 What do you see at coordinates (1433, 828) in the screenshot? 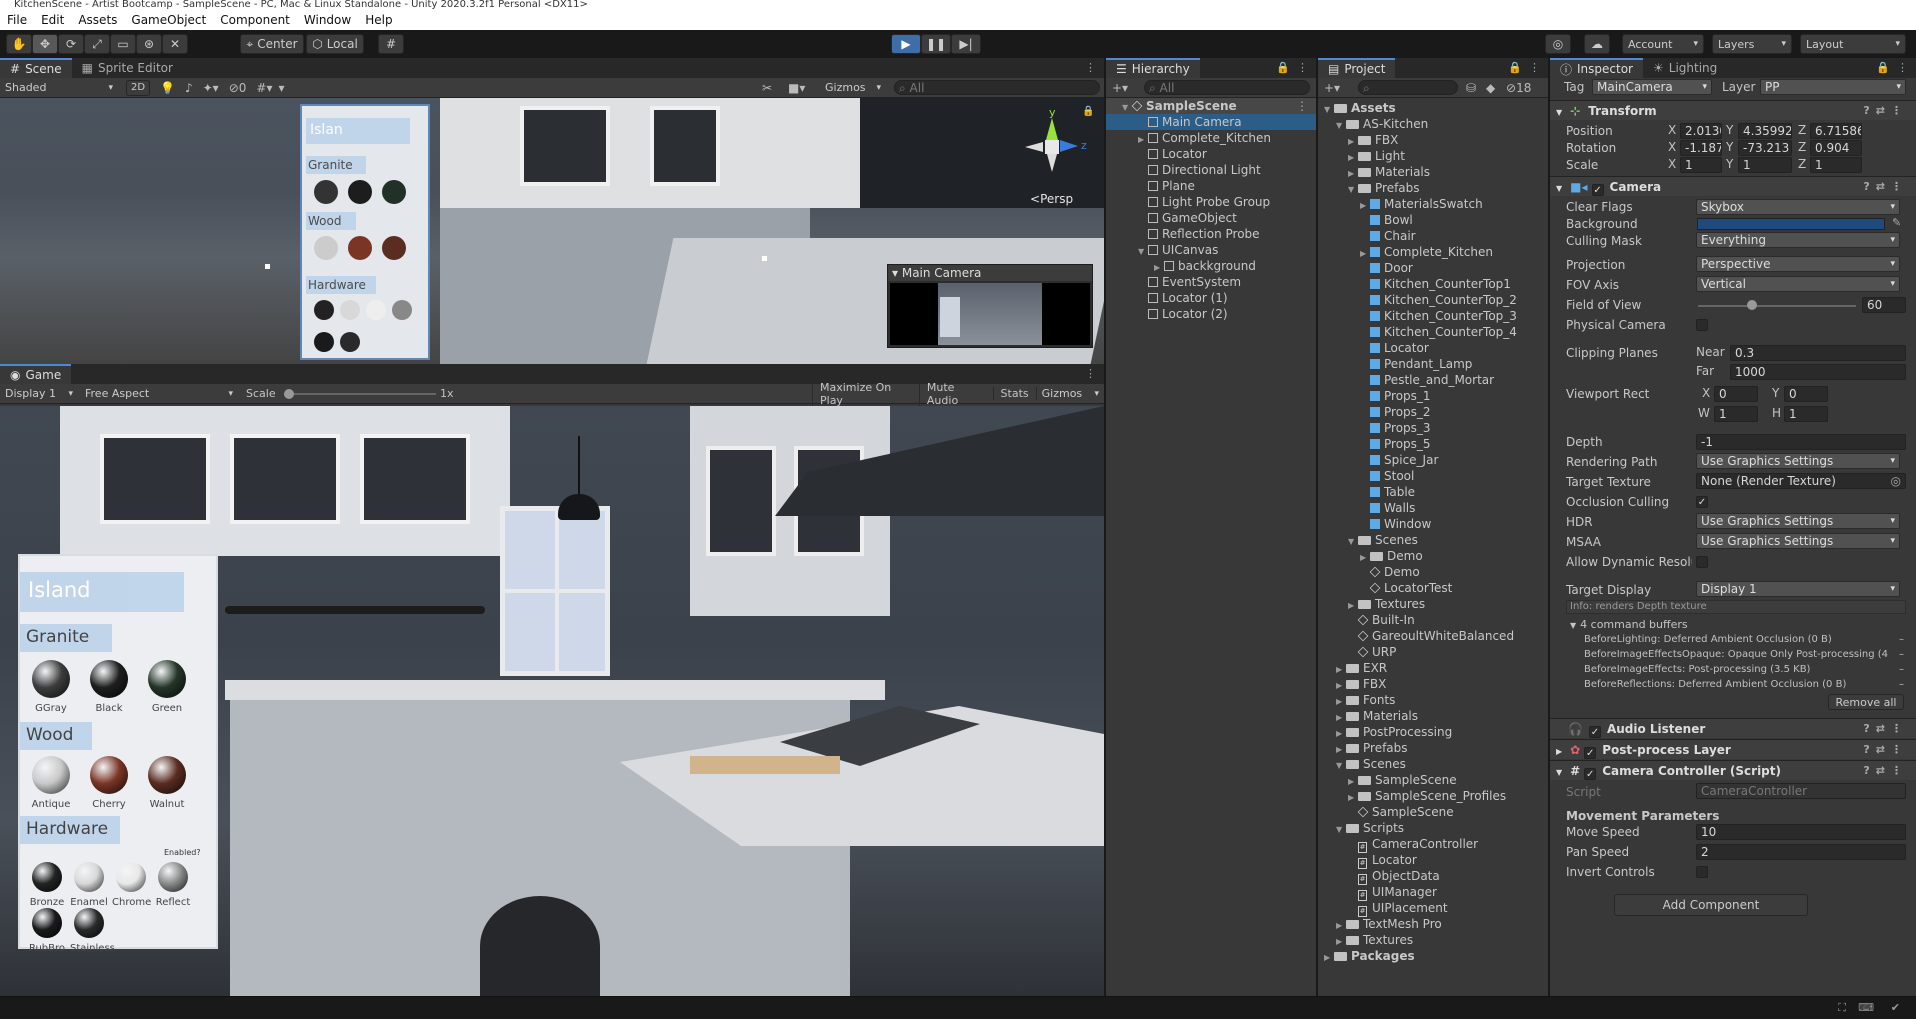
I see `project-item: ▼ Scripts` at bounding box center [1433, 828].